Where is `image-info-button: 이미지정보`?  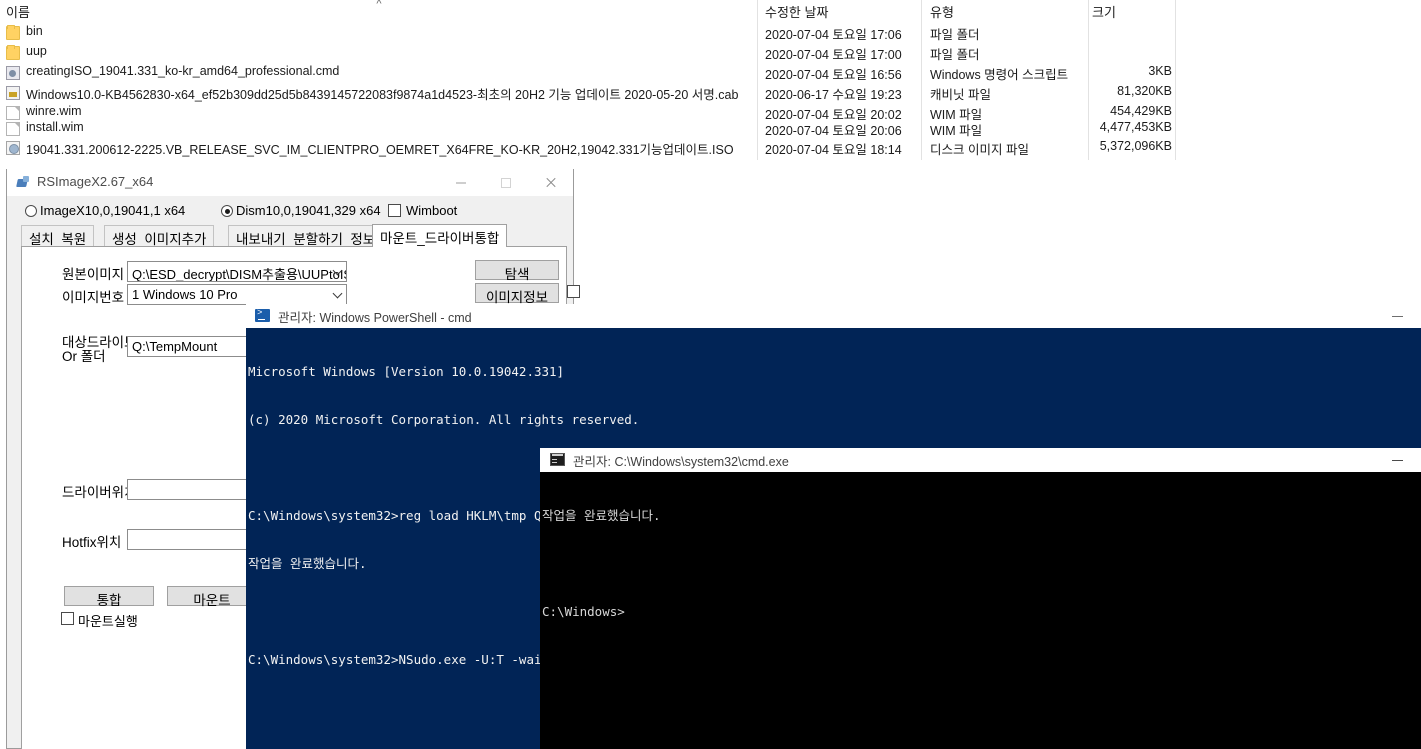 image-info-button: 이미지정보 is located at coordinates (517, 294).